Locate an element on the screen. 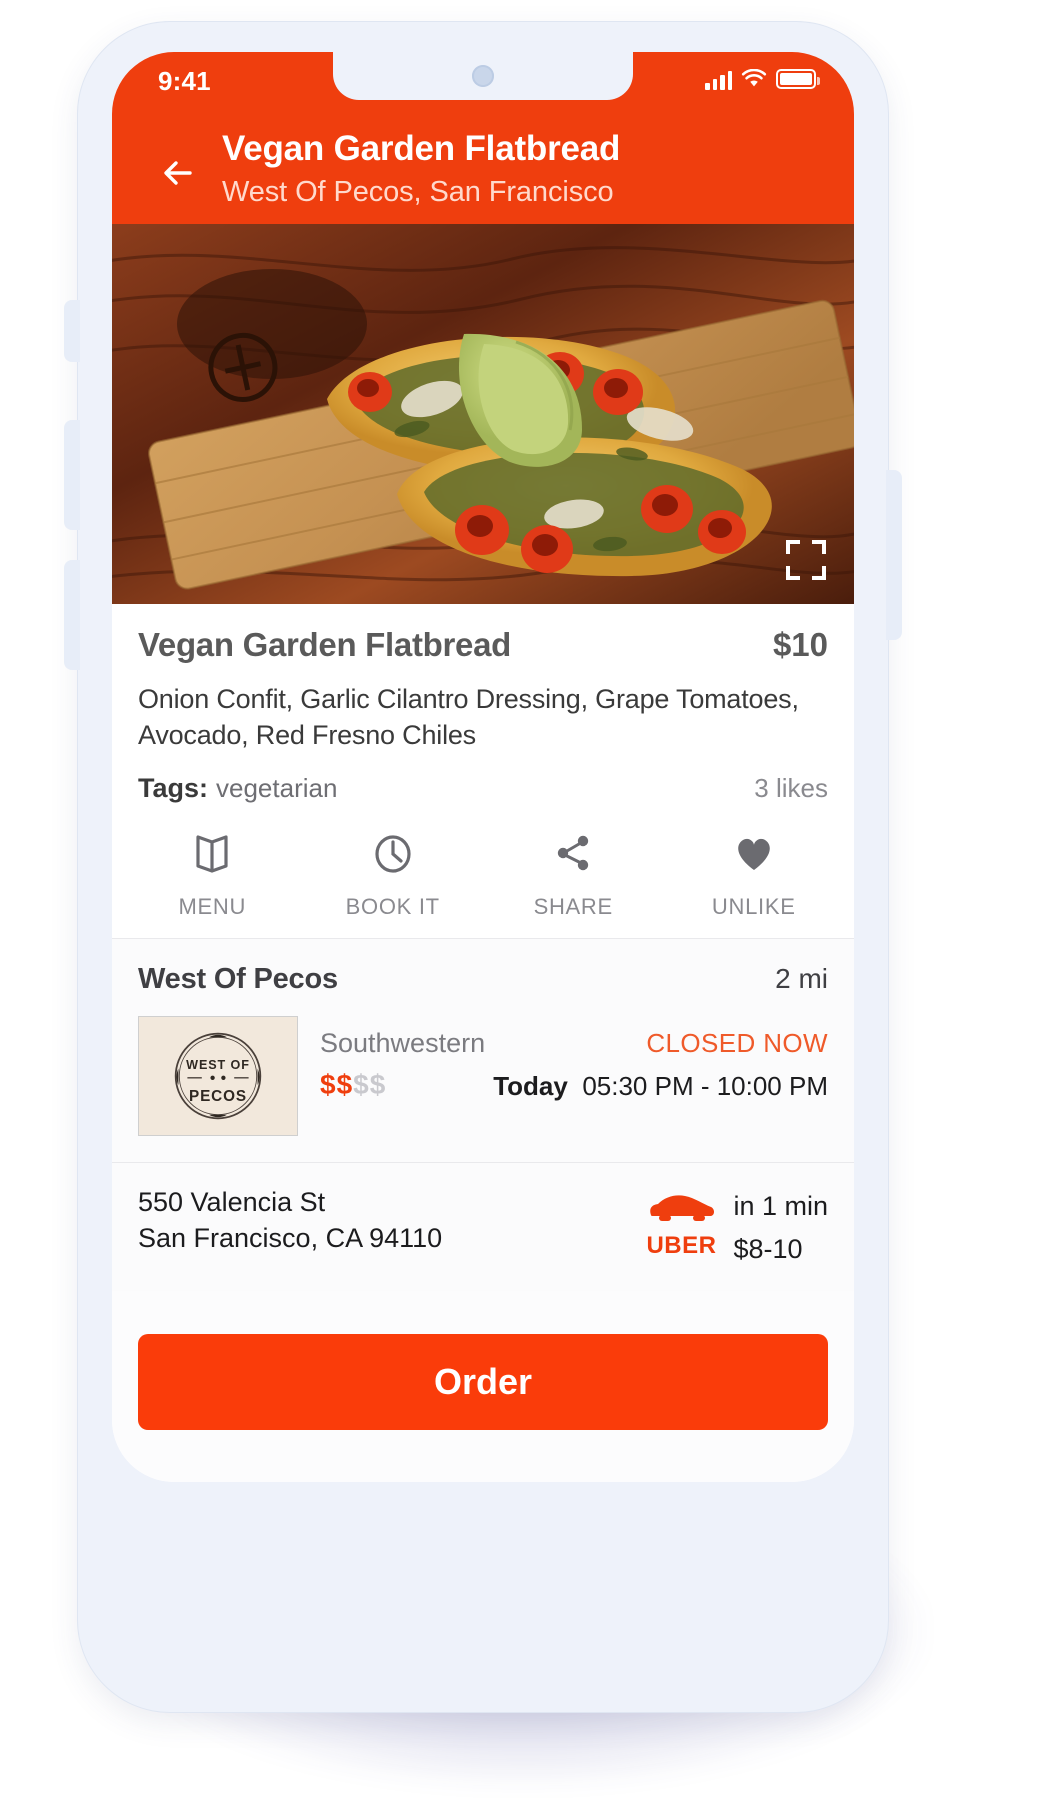  dish-hero-image is located at coordinates (483, 414).